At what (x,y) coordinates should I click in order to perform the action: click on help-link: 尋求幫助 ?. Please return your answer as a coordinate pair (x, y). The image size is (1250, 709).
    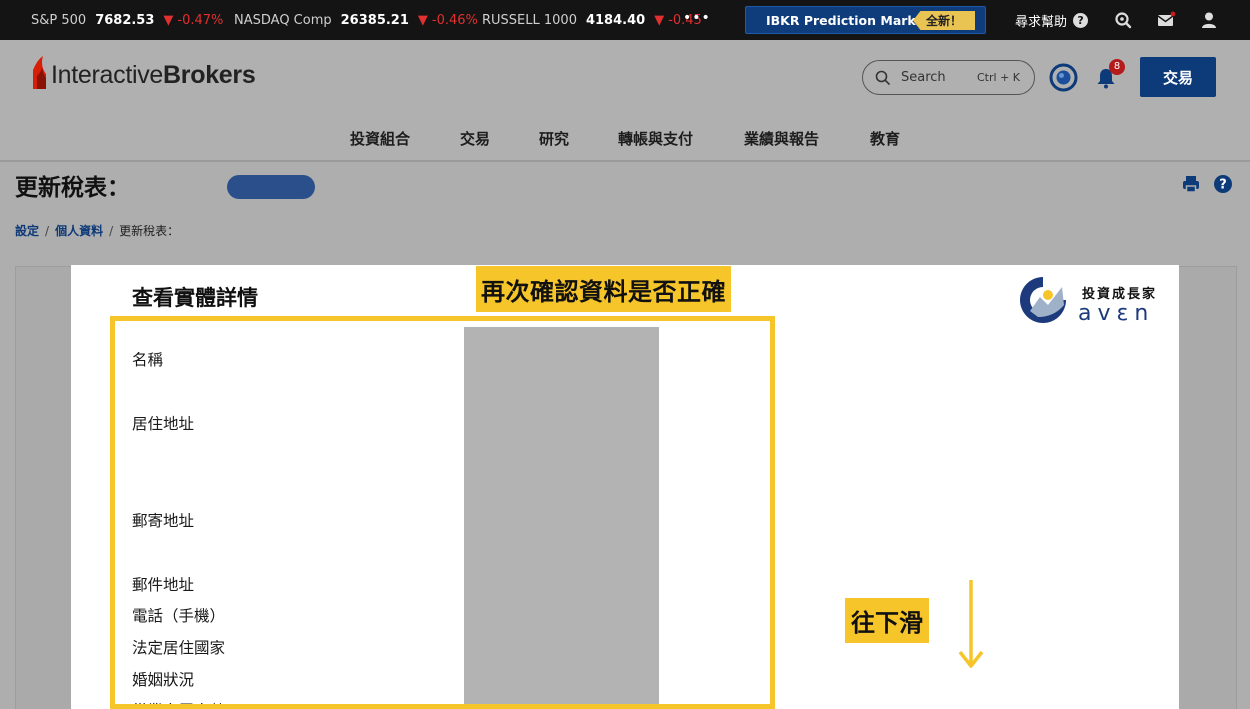
    Looking at the image, I should click on (1052, 20).